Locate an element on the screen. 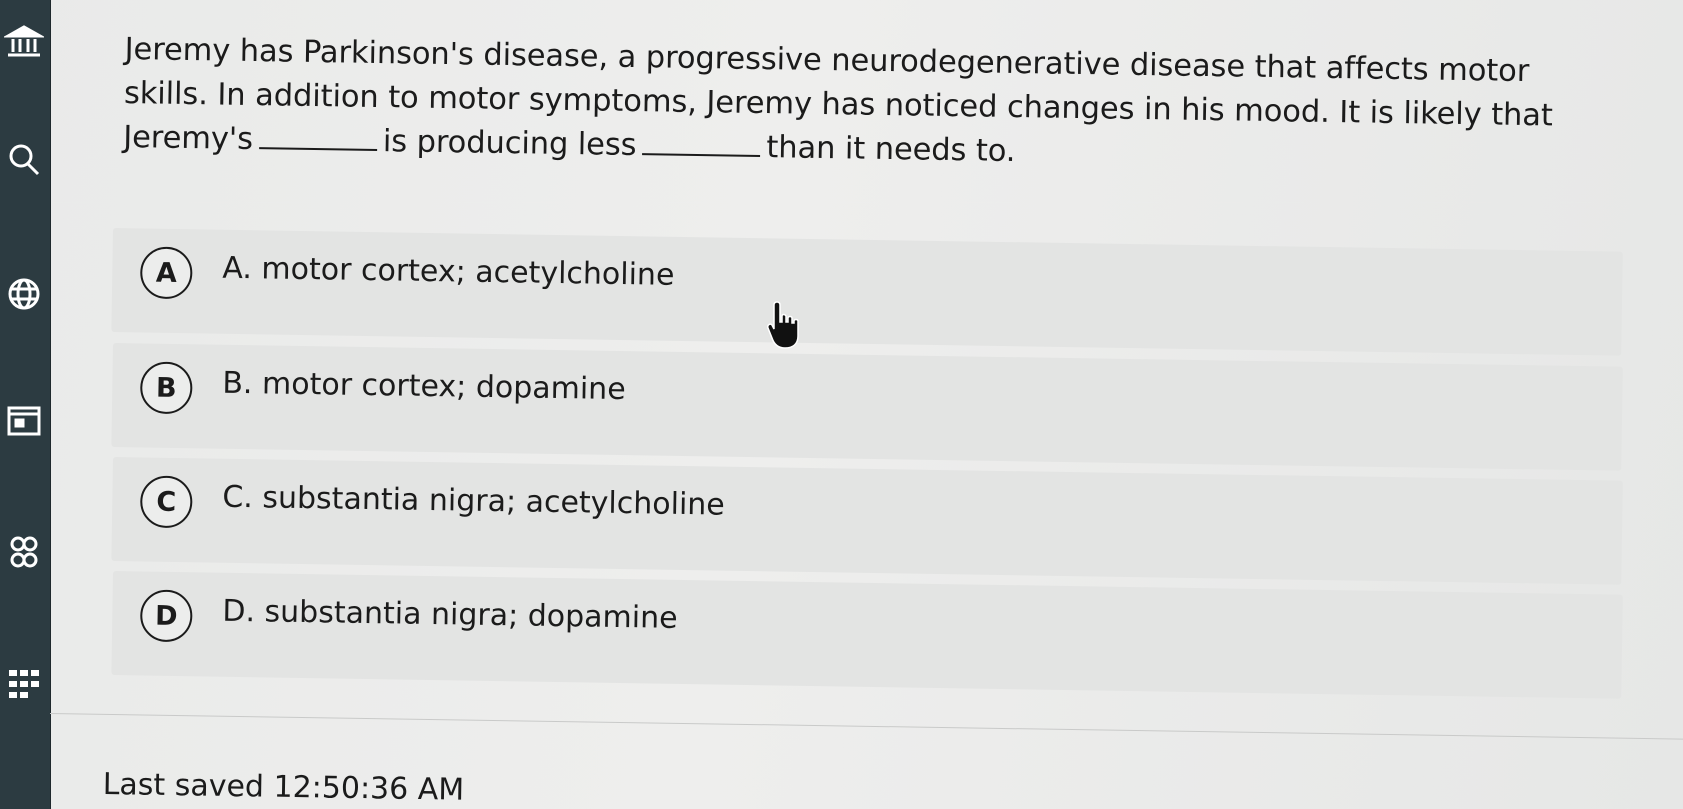  search-icon is located at coordinates (24, 160).